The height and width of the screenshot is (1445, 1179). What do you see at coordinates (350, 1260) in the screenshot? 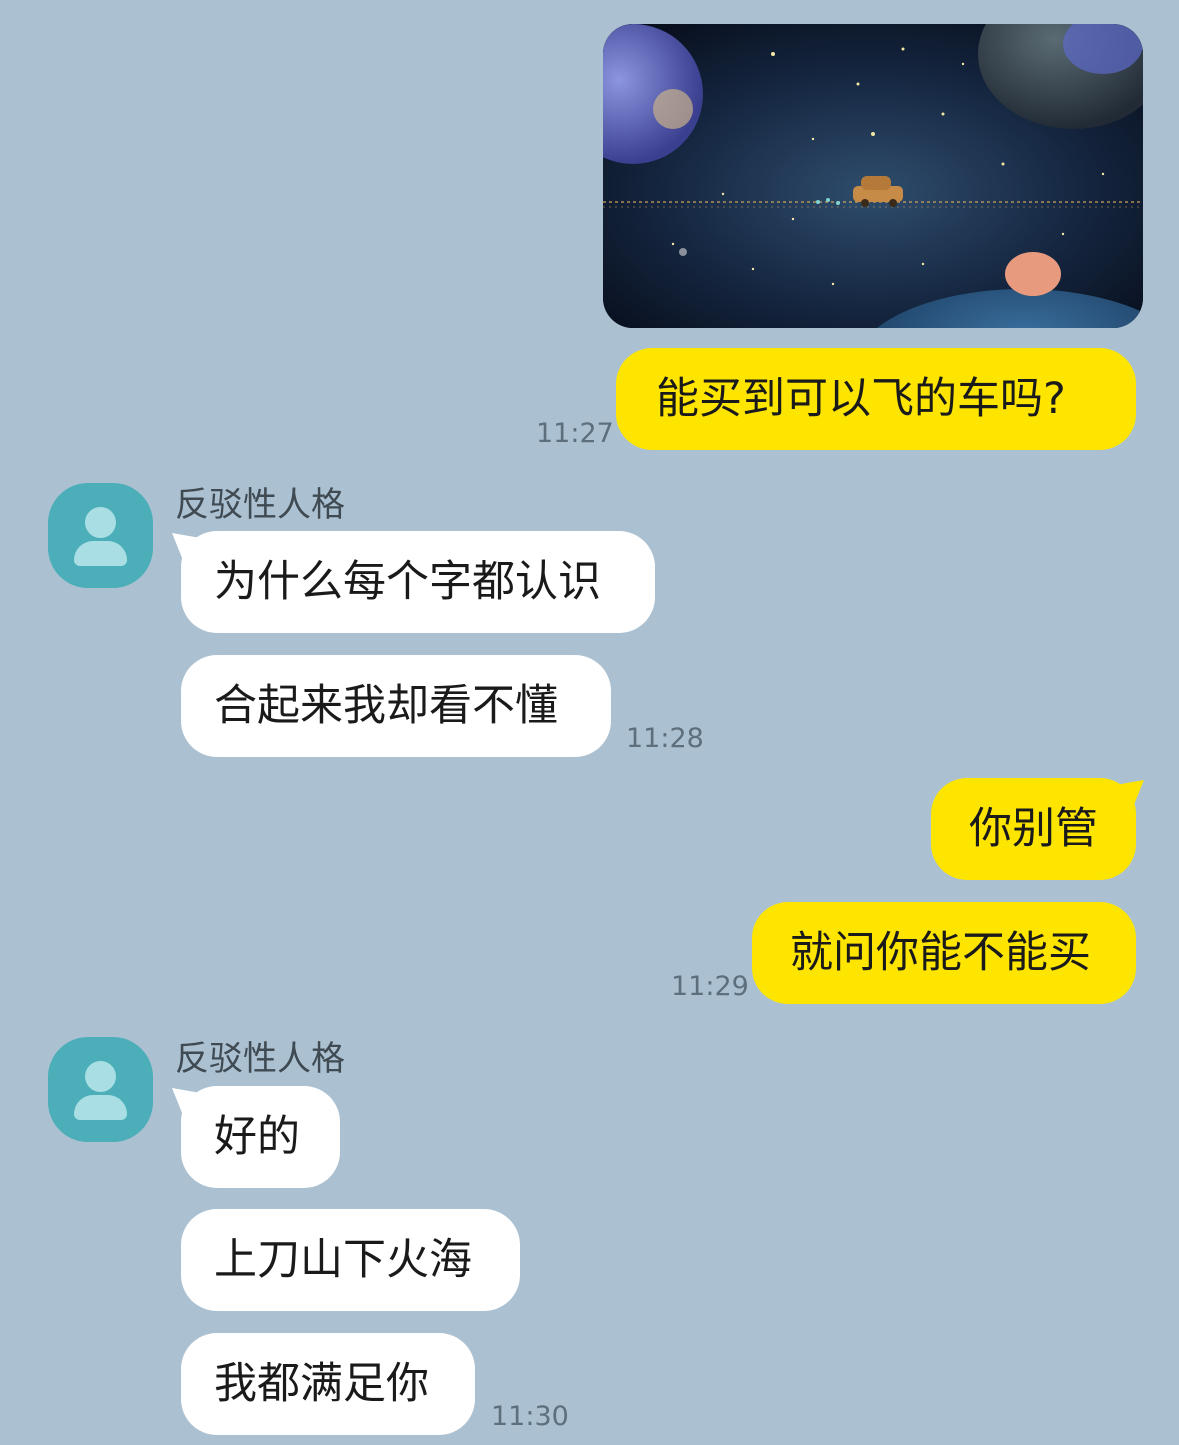
I see `incoming-message: 上刀山下火海` at bounding box center [350, 1260].